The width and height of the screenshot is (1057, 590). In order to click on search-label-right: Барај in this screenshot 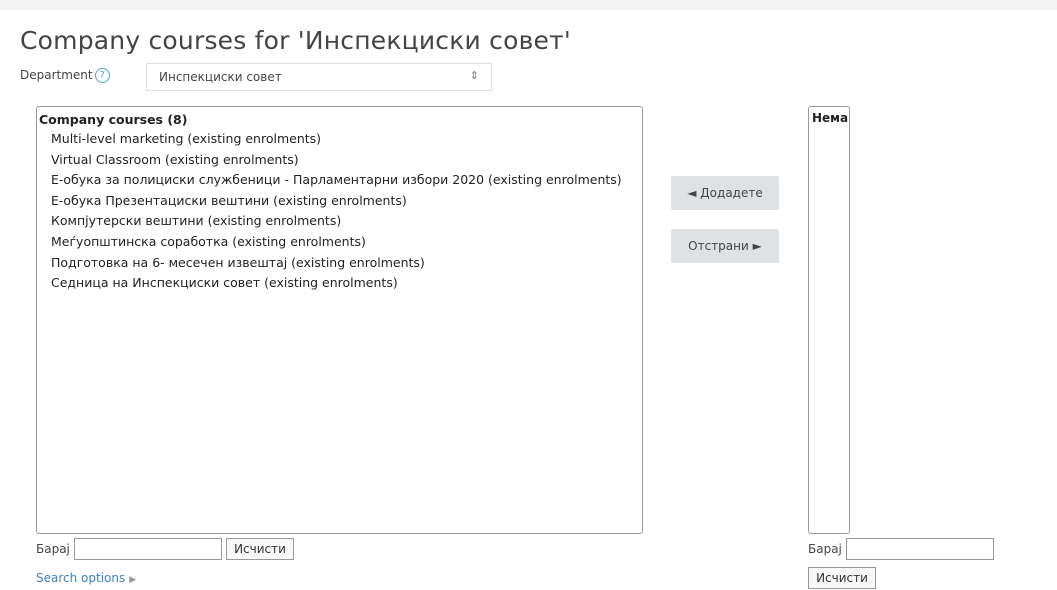, I will do `click(825, 549)`.